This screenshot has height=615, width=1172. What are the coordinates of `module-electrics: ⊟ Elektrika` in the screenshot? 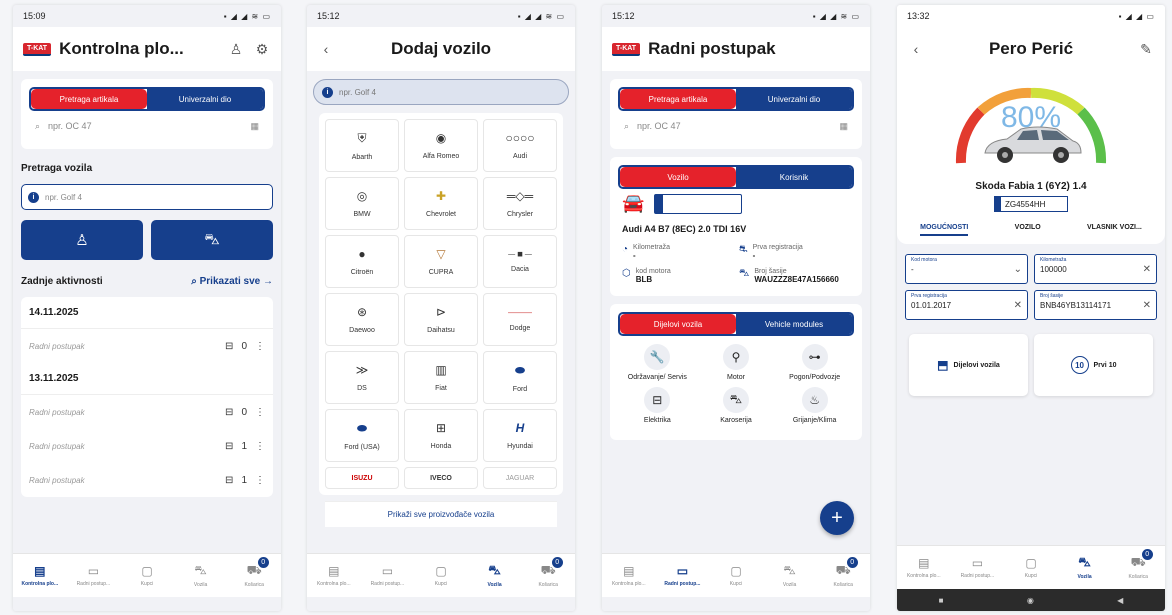 It's located at (657, 405).